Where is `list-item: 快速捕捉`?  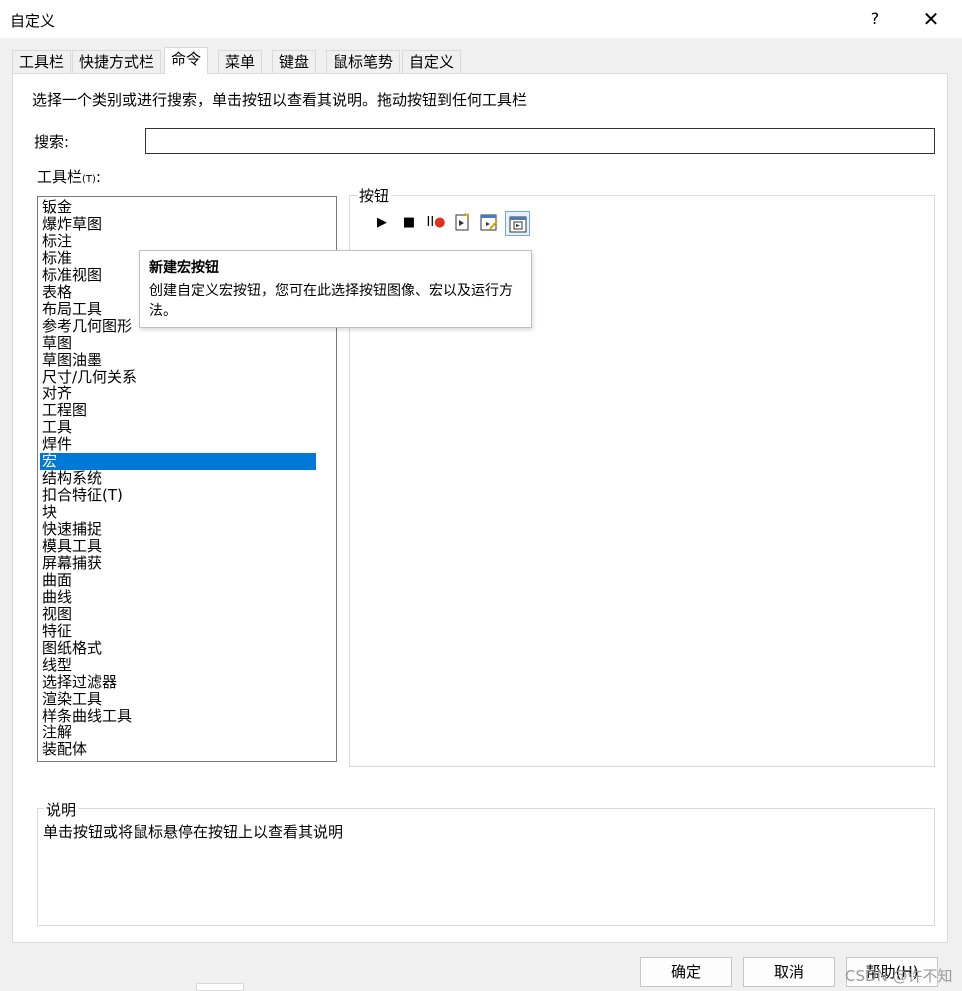
list-item: 快速捕捉 is located at coordinates (178, 529).